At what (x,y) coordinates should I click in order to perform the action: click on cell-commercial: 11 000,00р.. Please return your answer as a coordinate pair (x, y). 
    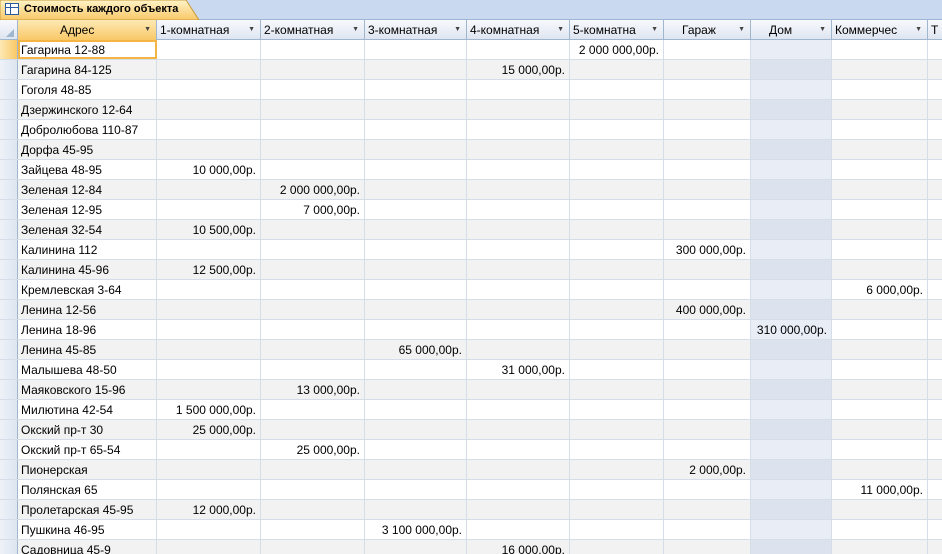
    Looking at the image, I should click on (880, 489).